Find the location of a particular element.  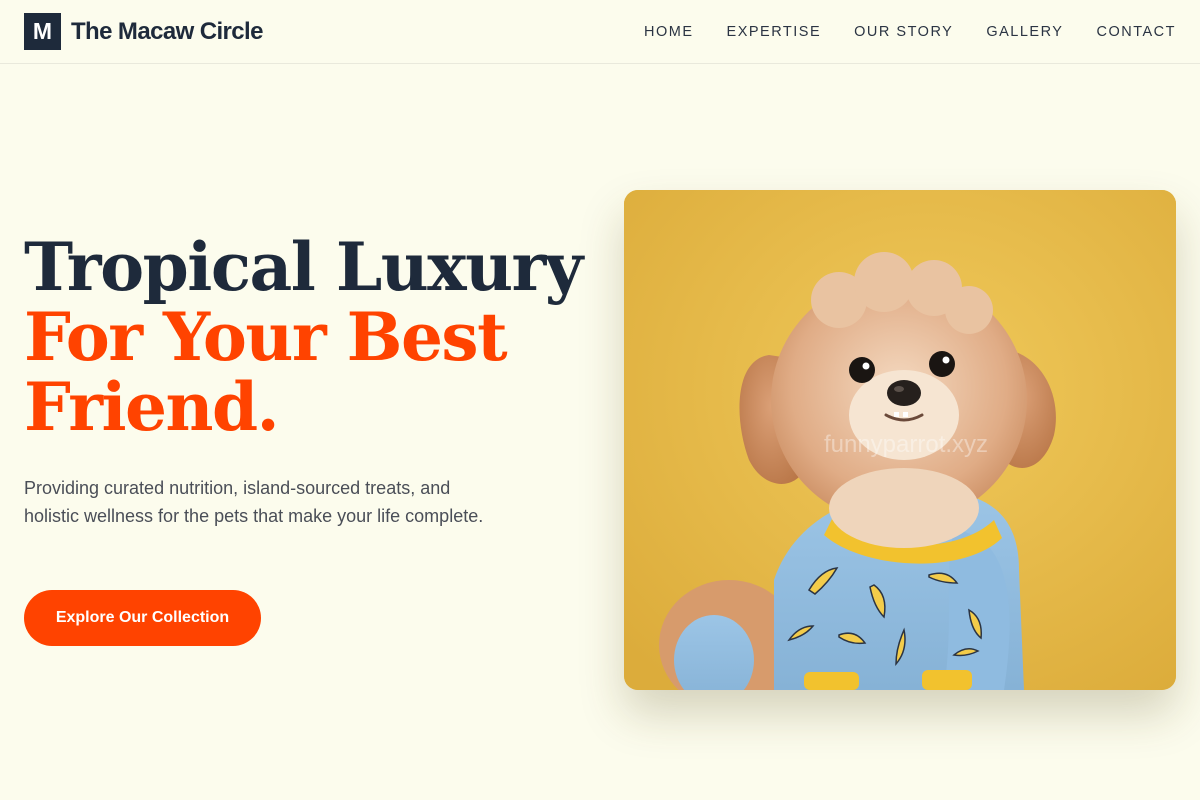

hero-title-line-2: For Your Best is located at coordinates (266, 337).